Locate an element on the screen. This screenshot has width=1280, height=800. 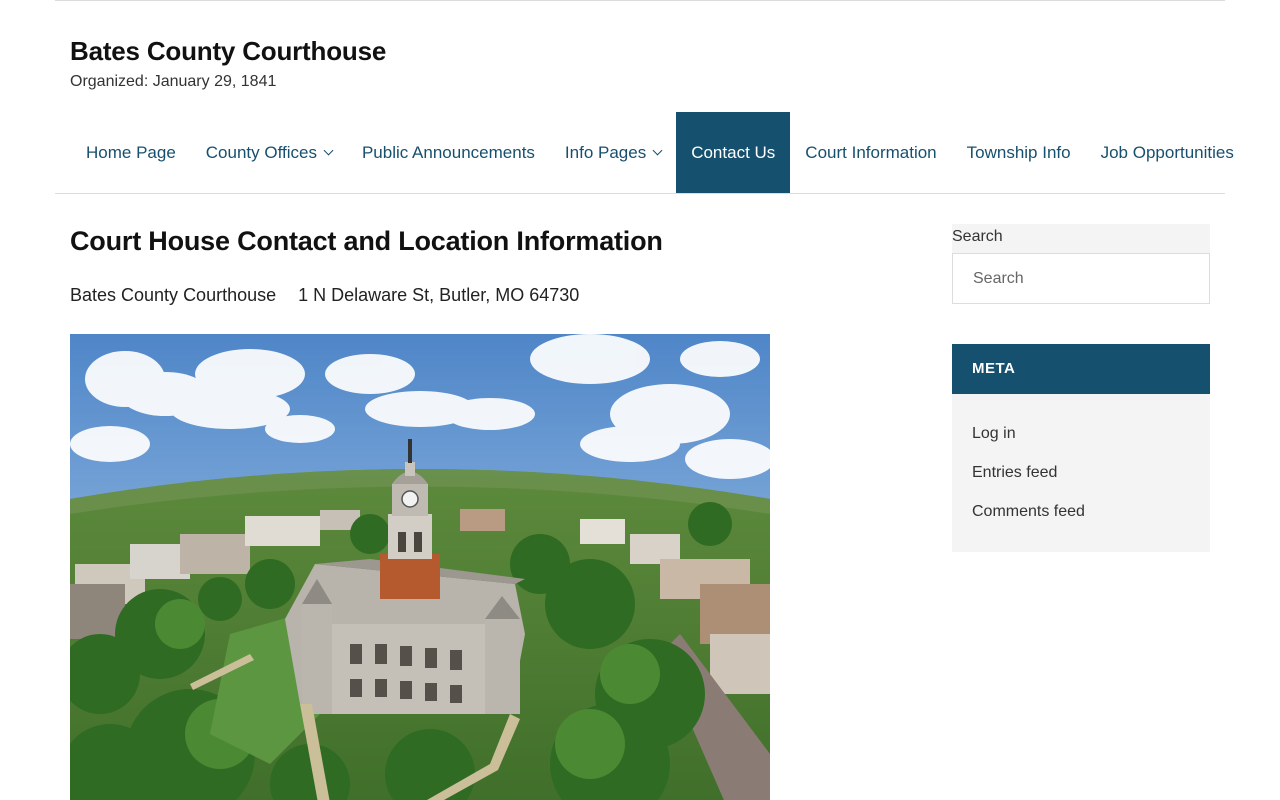
meta-link-comments-feed: Comments feed is located at coordinates (1081, 511).